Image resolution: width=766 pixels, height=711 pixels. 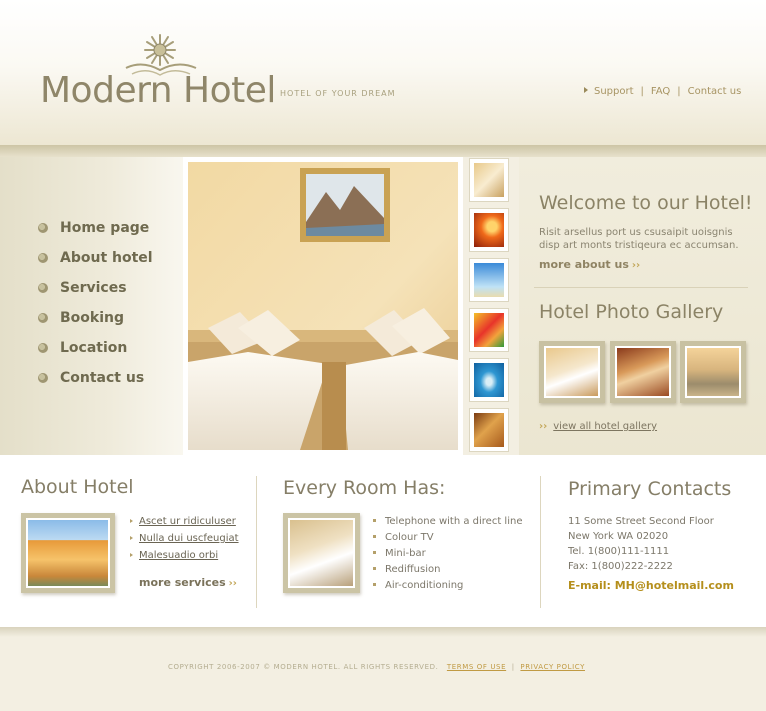 I want to click on address-line-2: New York WA 02020, so click(x=618, y=536).